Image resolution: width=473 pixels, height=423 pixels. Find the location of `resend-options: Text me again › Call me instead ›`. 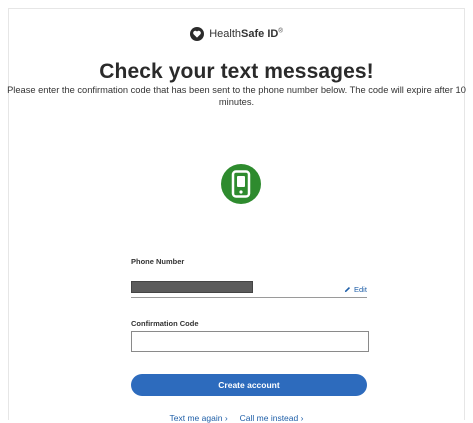

resend-options: Text me again › Call me instead › is located at coordinates (236, 418).